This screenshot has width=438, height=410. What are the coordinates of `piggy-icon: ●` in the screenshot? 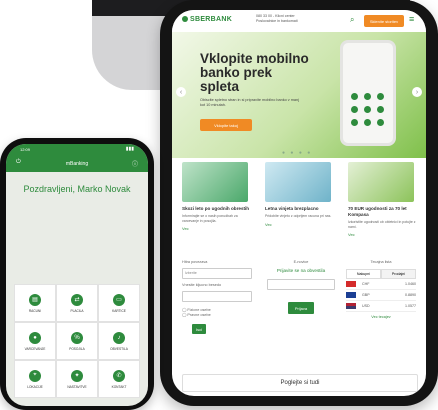 It's located at (35, 337).